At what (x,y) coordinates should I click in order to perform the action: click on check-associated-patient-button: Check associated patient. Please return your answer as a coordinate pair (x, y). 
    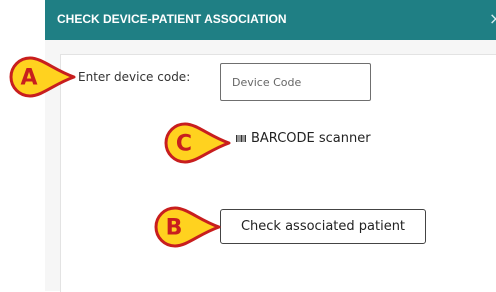
    Looking at the image, I should click on (323, 226).